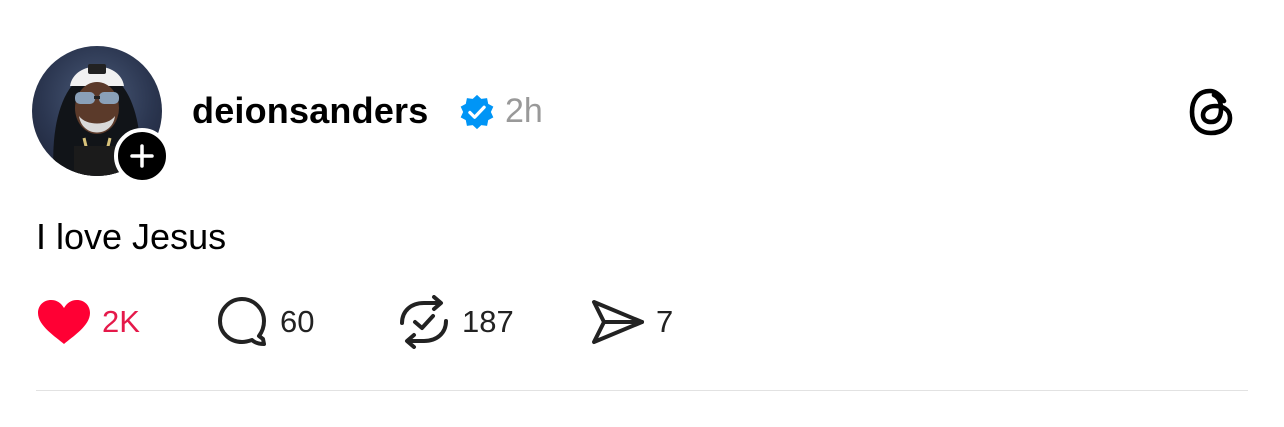  What do you see at coordinates (477, 112) in the screenshot?
I see `verified-badge-icon` at bounding box center [477, 112].